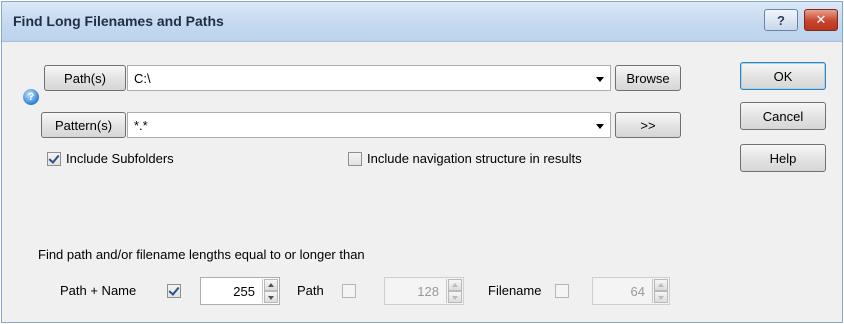  What do you see at coordinates (637, 291) in the screenshot?
I see `filename-value: 64` at bounding box center [637, 291].